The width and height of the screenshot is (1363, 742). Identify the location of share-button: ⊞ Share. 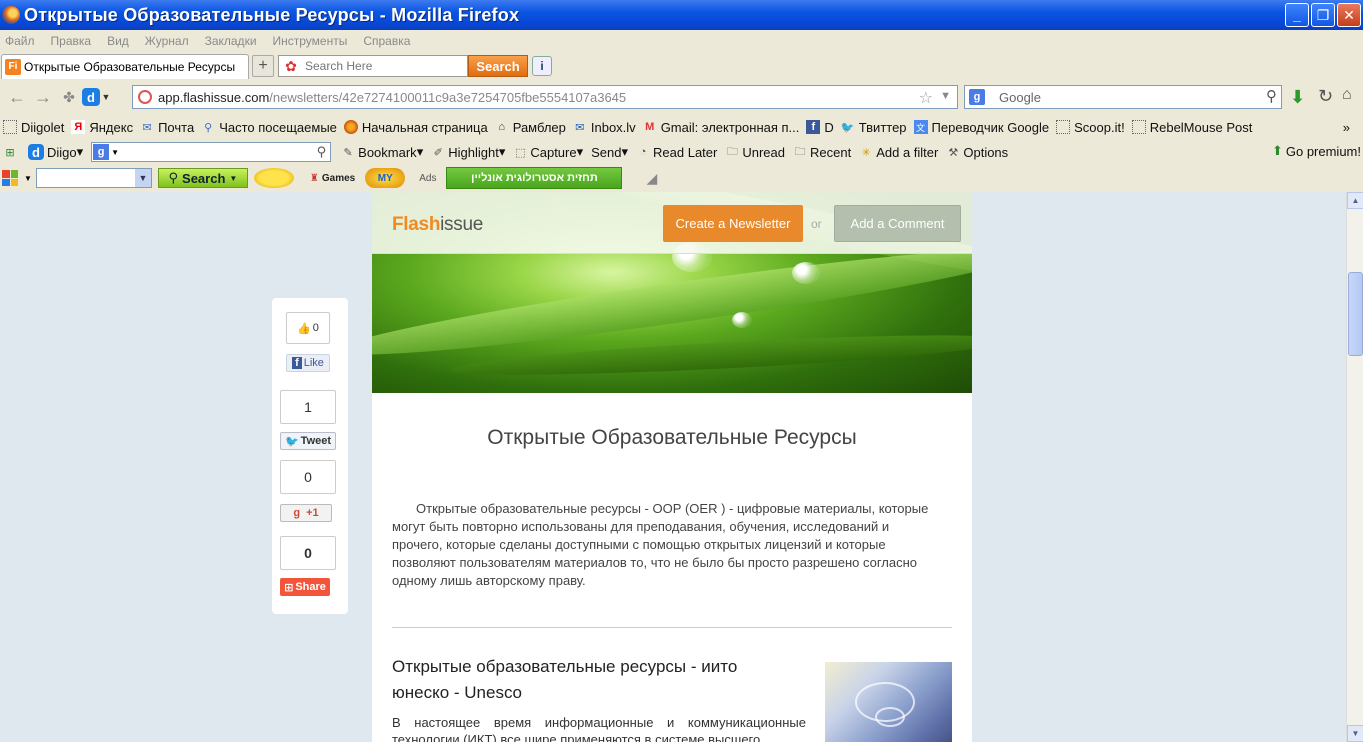
(305, 587).